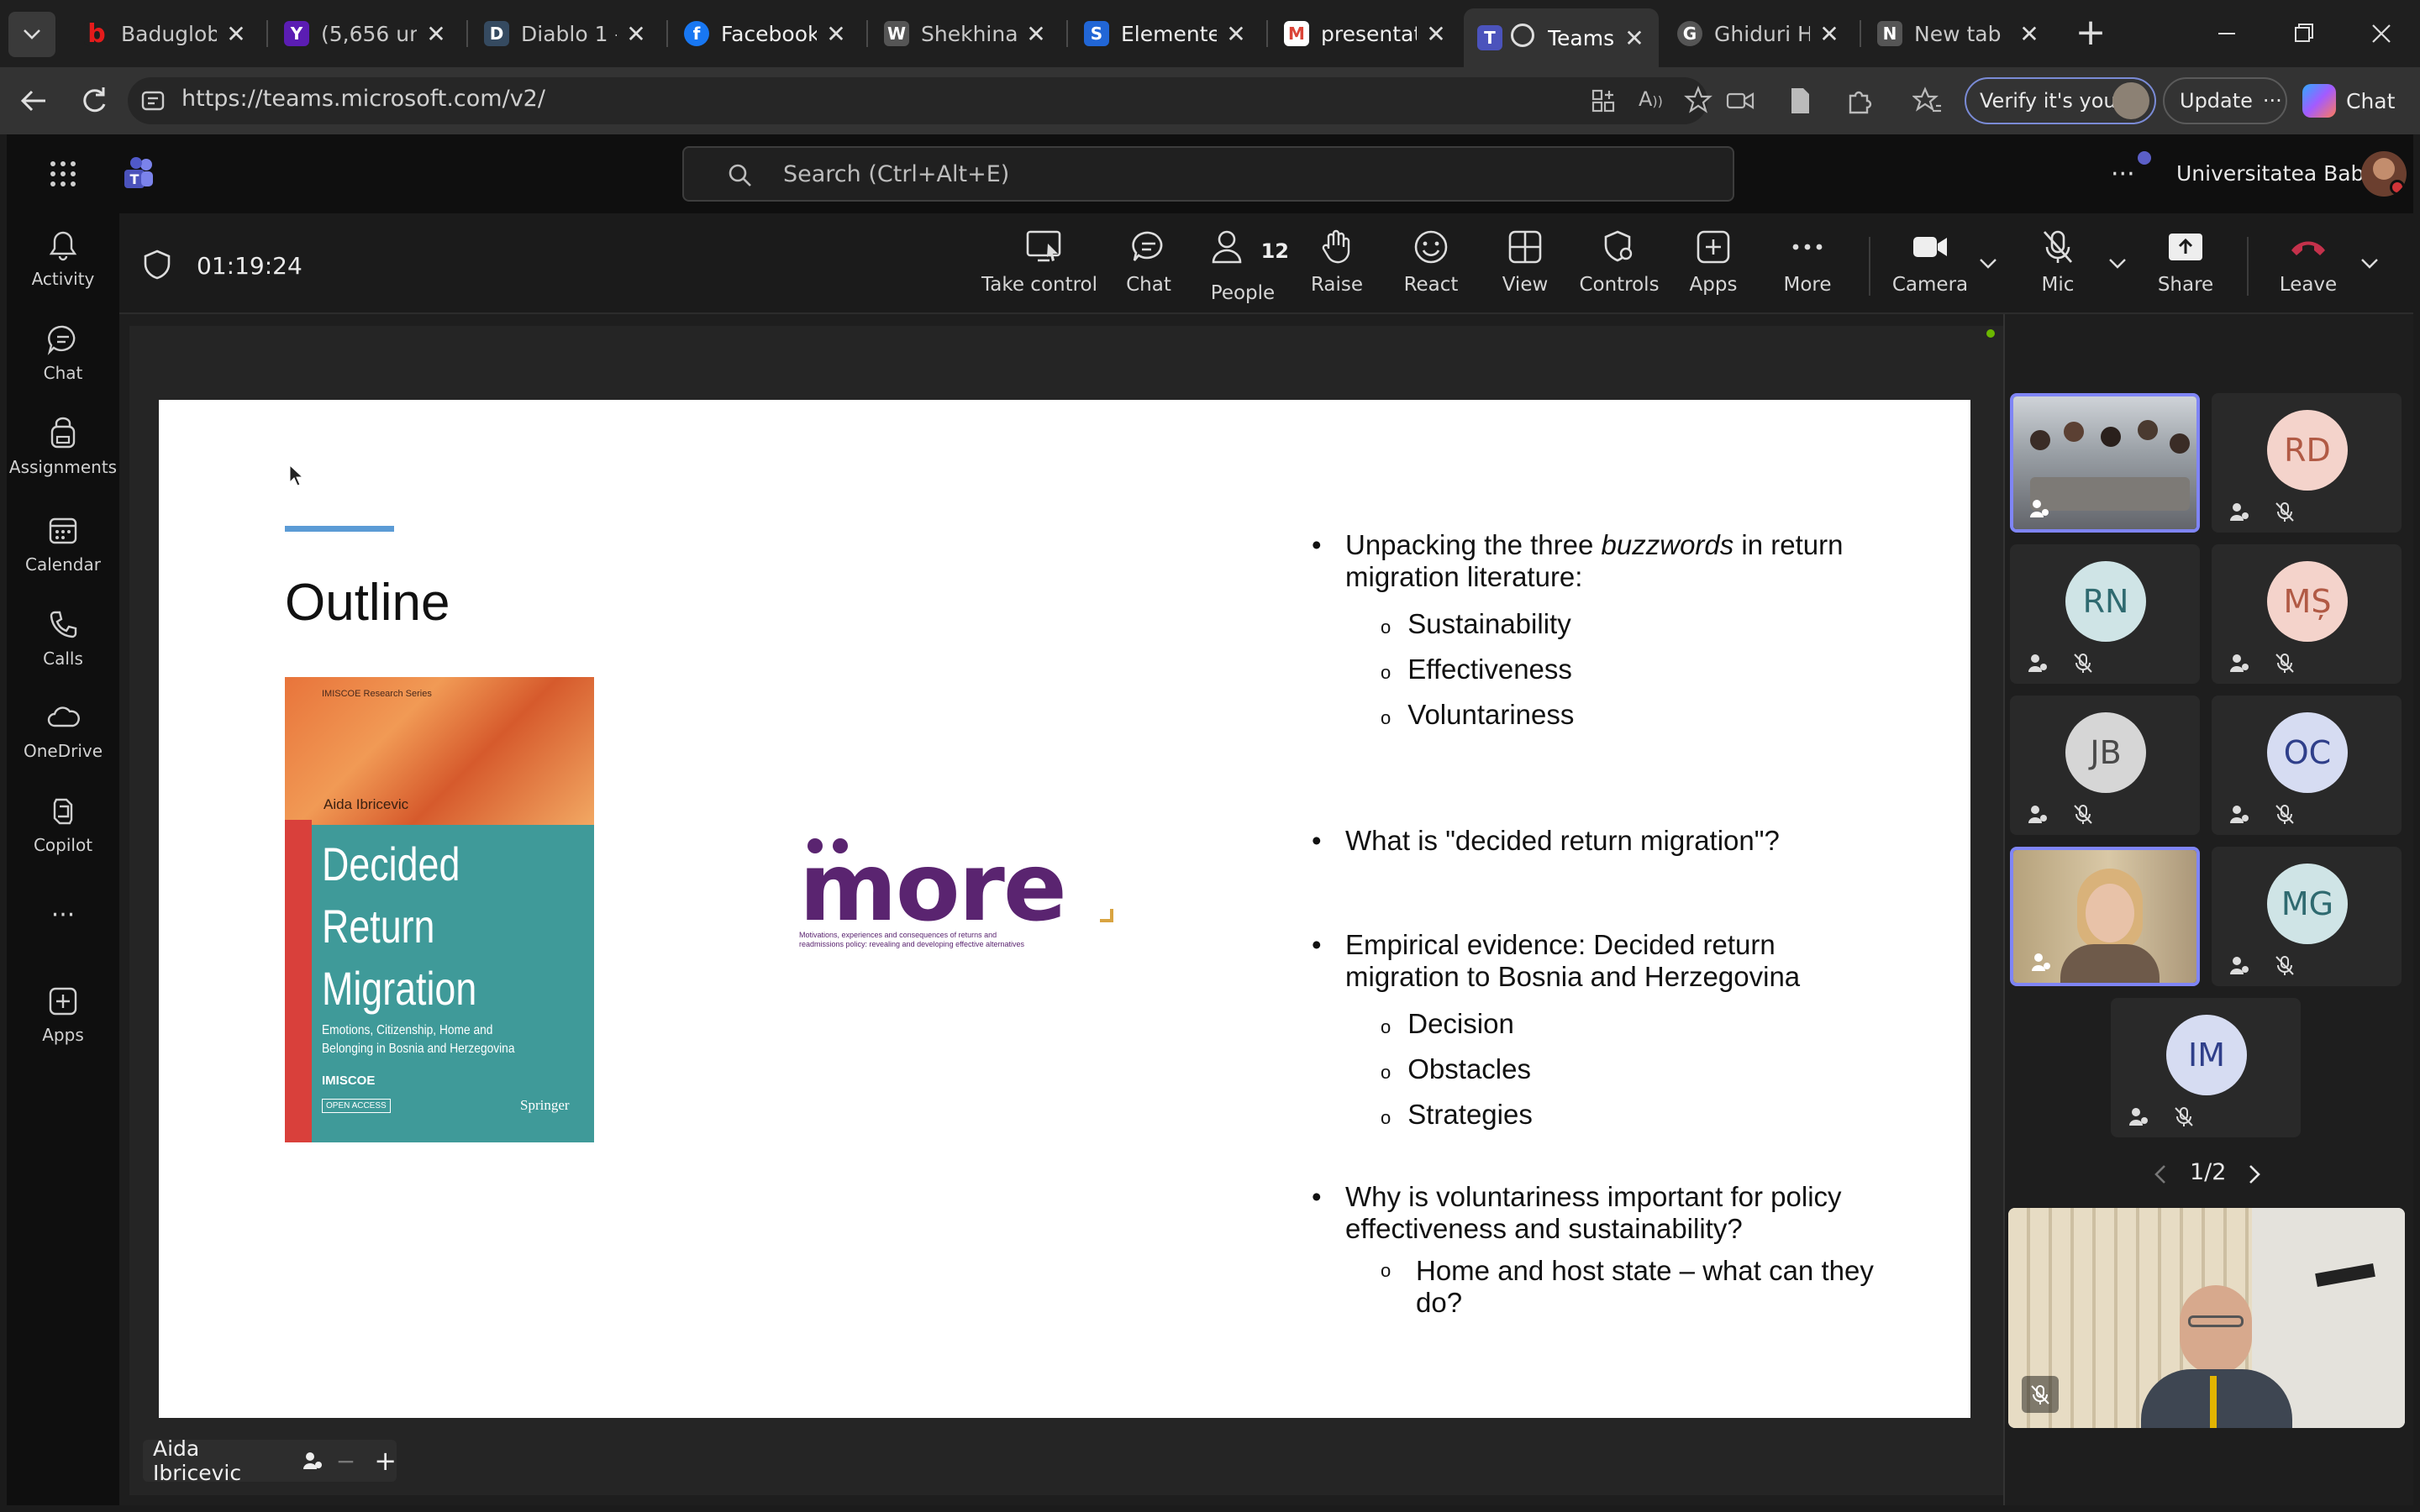 The image size is (2420, 1512). What do you see at coordinates (2105, 463) in the screenshot?
I see `participant-video-tile` at bounding box center [2105, 463].